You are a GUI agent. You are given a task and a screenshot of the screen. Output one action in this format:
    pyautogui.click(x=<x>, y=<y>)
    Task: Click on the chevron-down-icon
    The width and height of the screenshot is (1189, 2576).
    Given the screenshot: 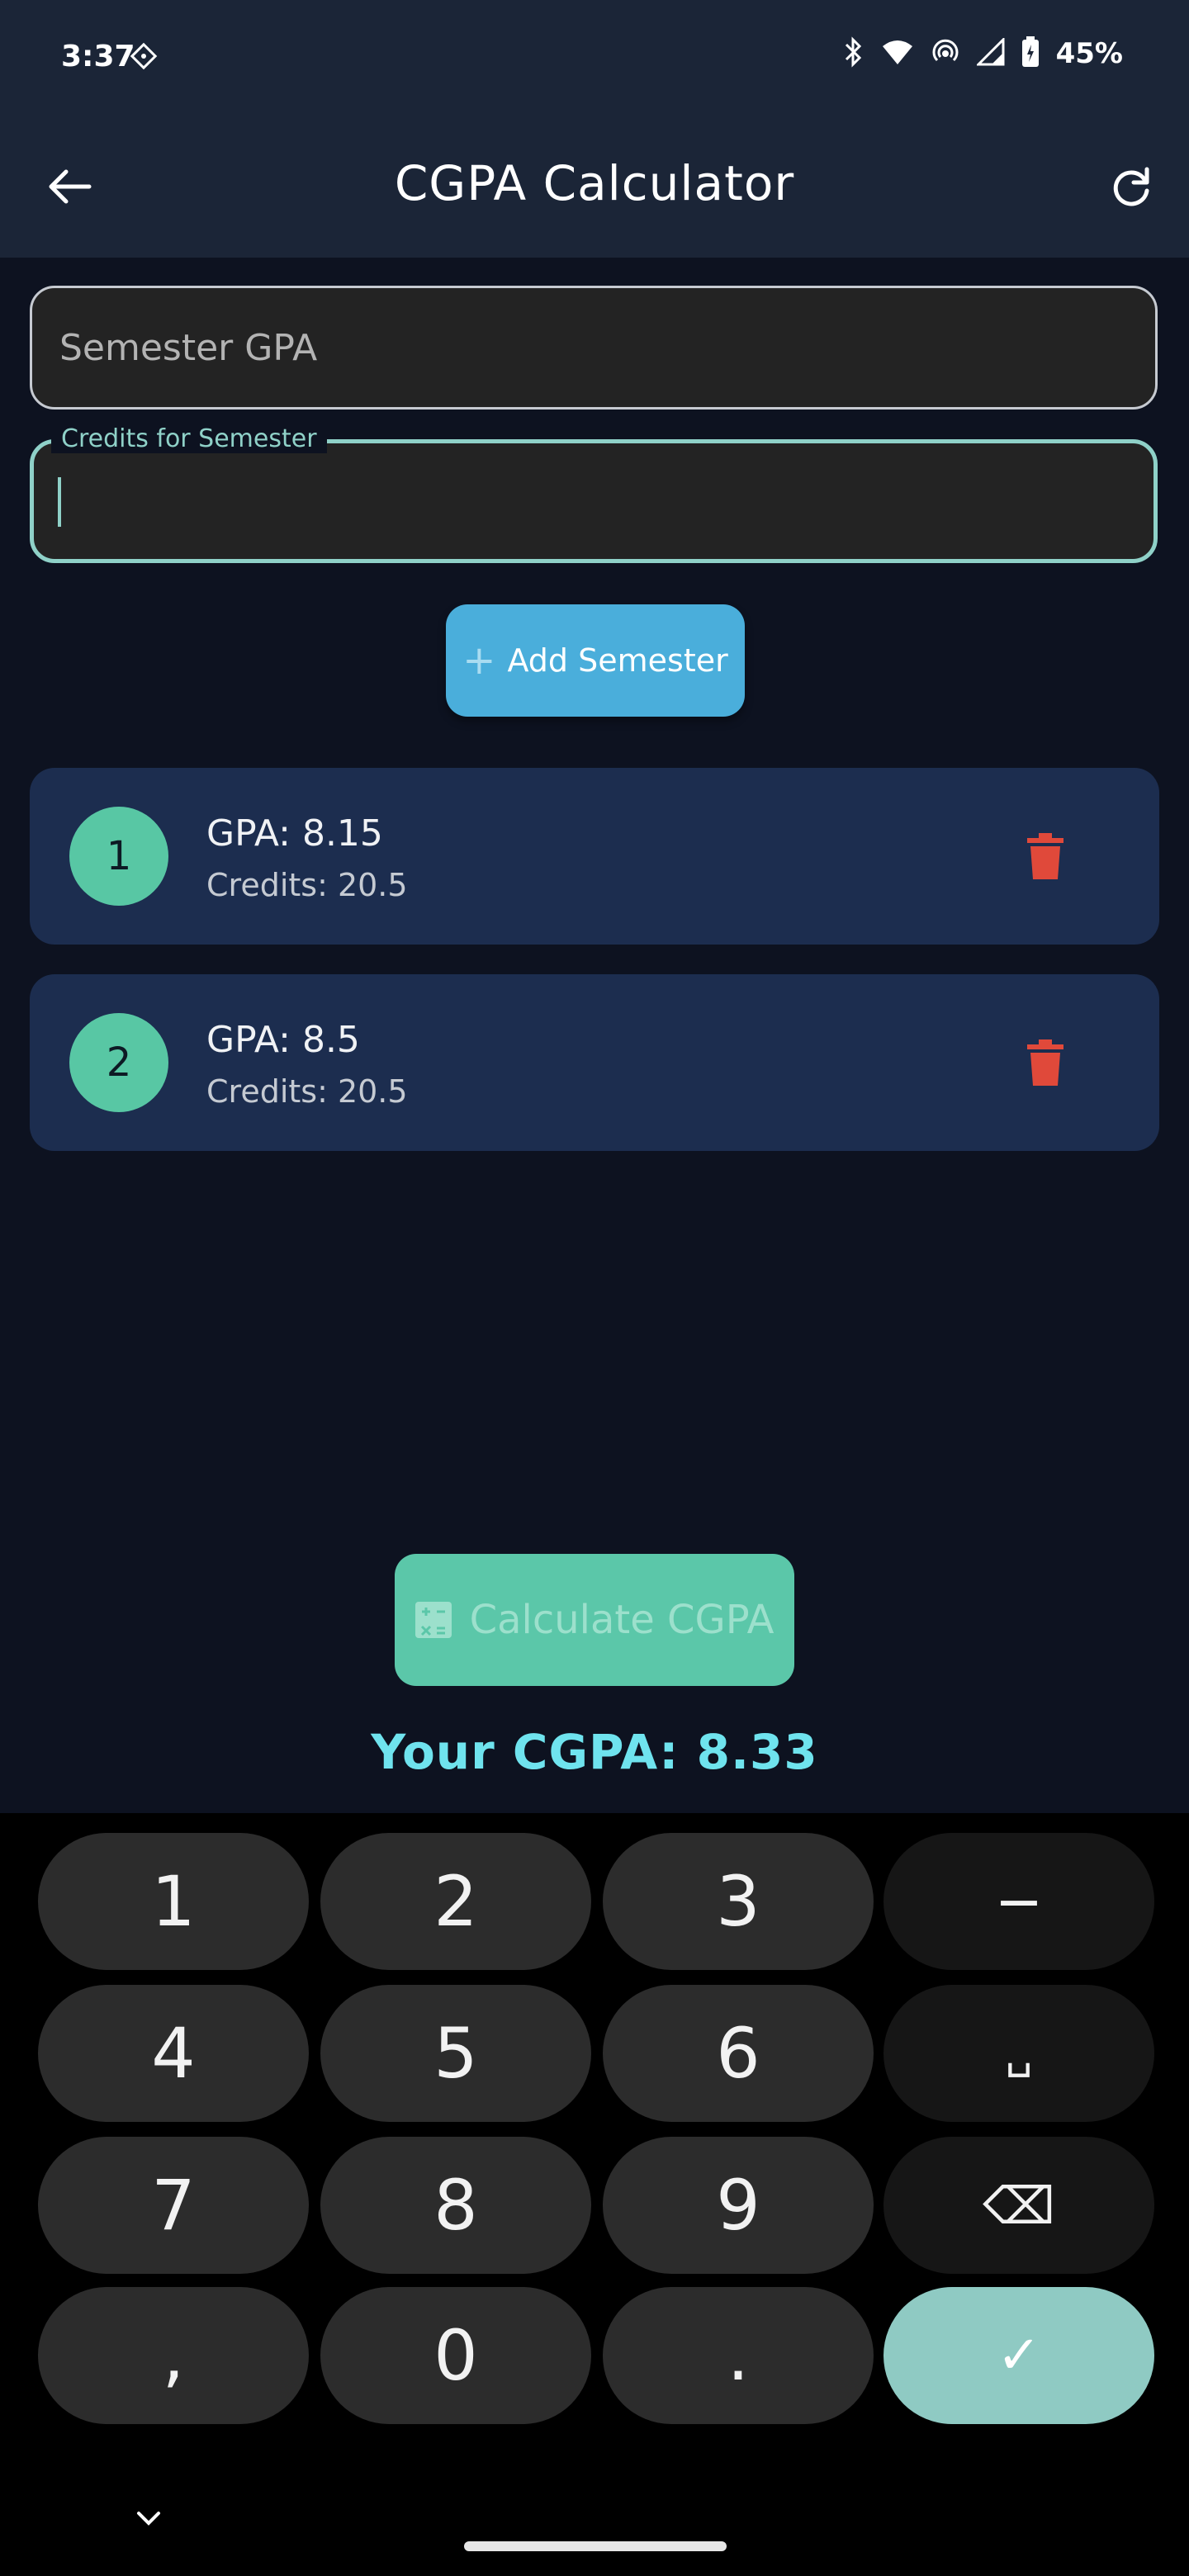 What is the action you would take?
    pyautogui.click(x=148, y=2519)
    